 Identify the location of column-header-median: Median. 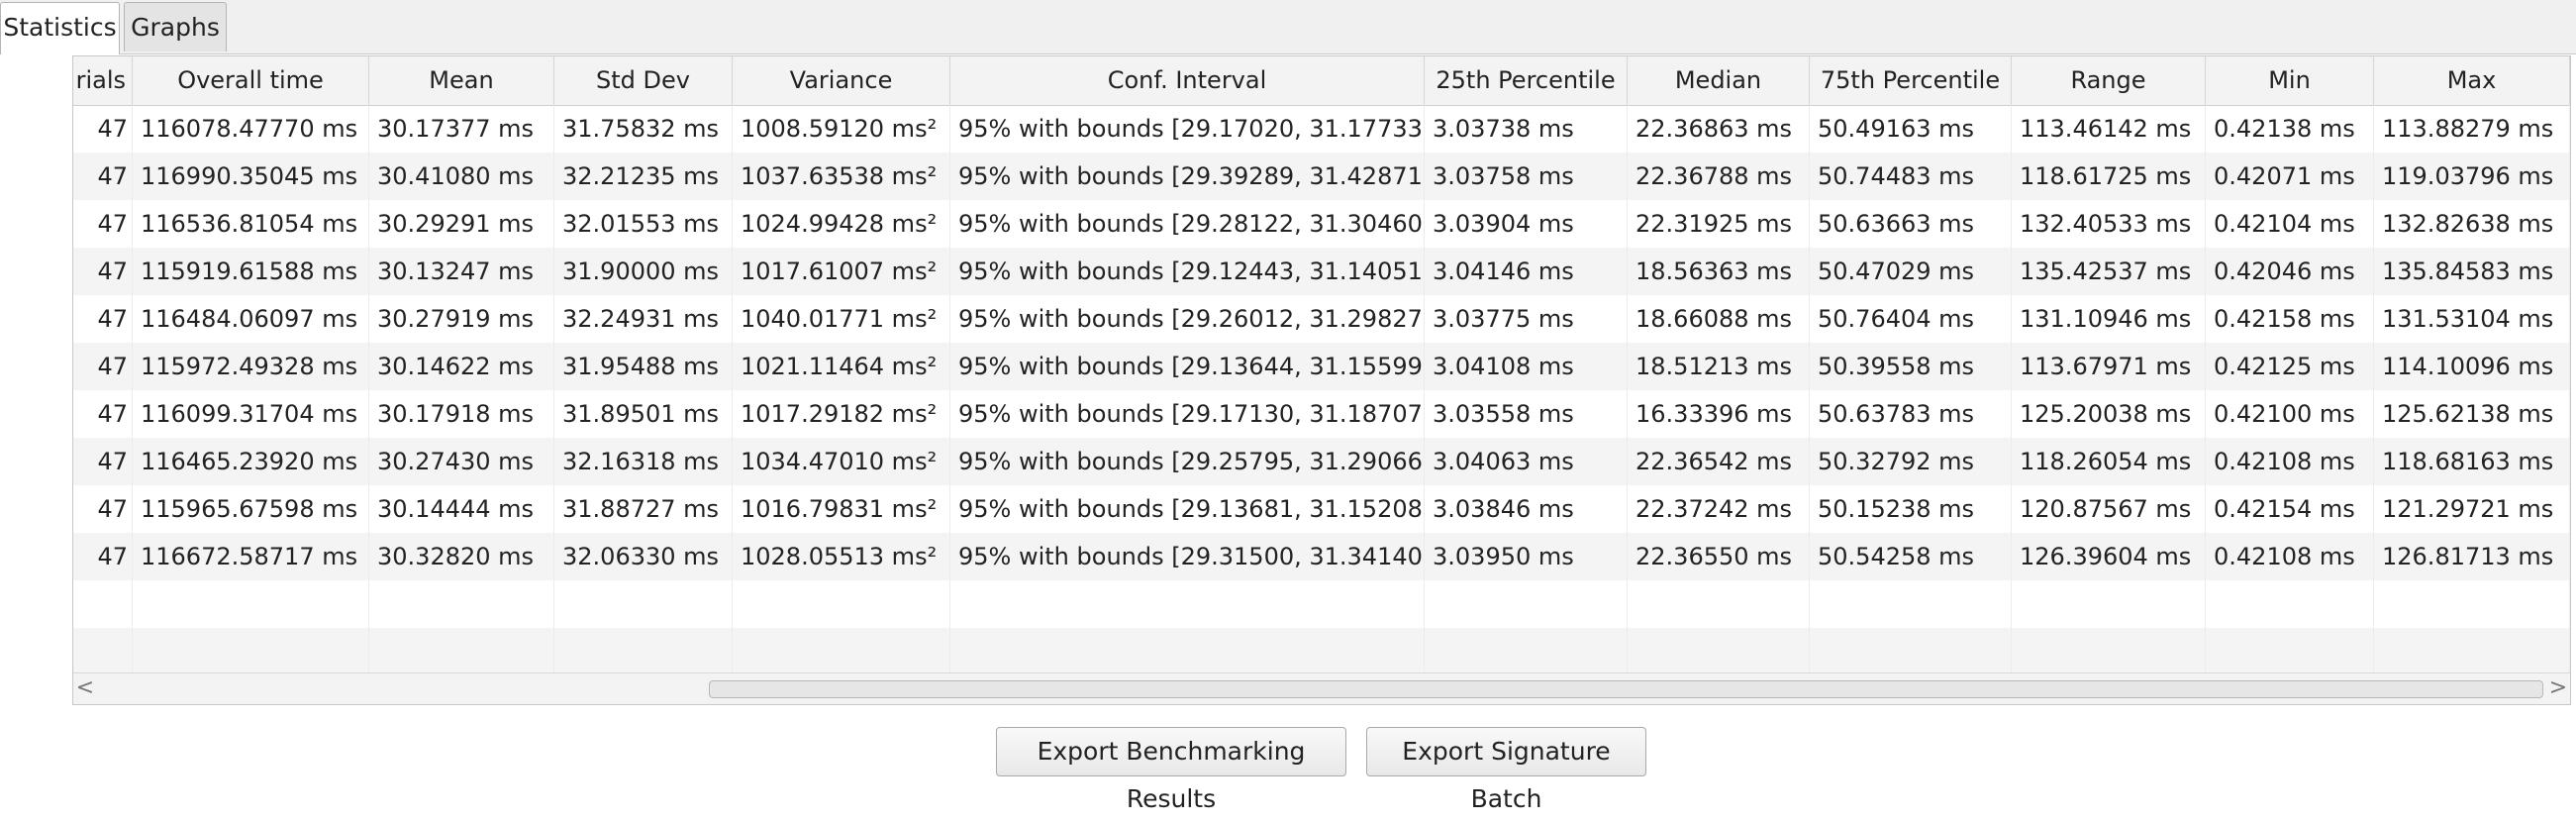
(1719, 81).